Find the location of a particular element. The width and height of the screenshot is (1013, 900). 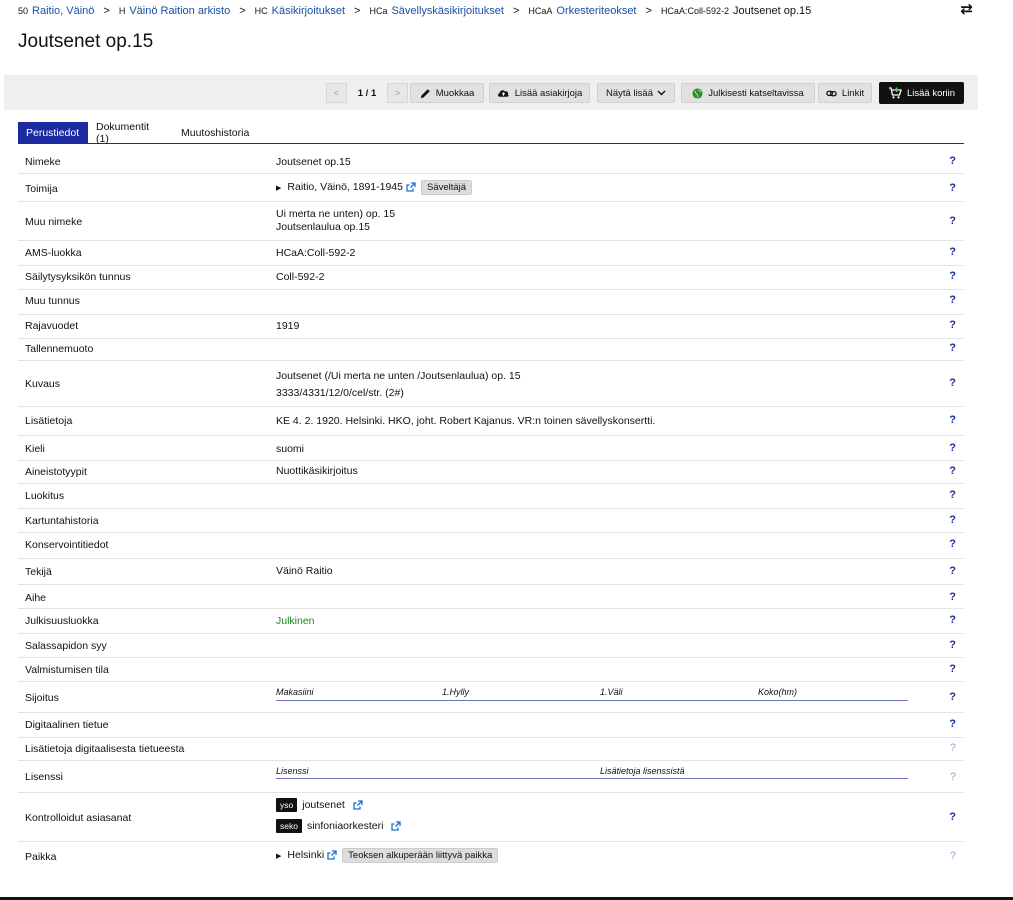

field-row-lisatietoja-digitaalinen: Lisätietoja digitaalisesta tietueesta ? is located at coordinates (491, 749).